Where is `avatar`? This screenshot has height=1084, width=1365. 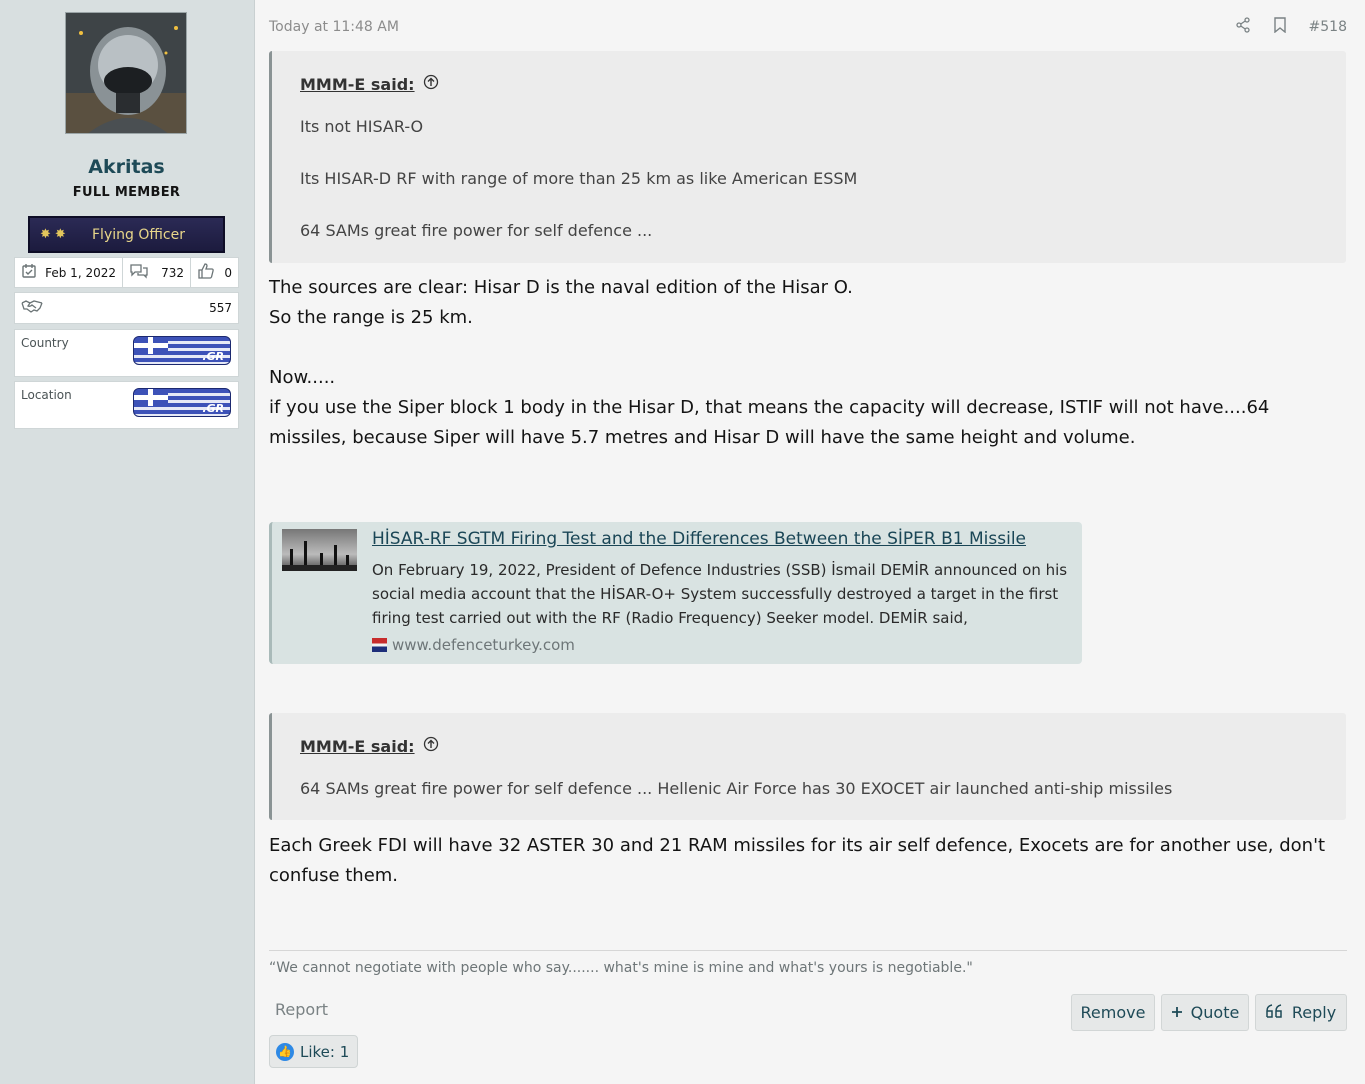
avatar is located at coordinates (126, 73).